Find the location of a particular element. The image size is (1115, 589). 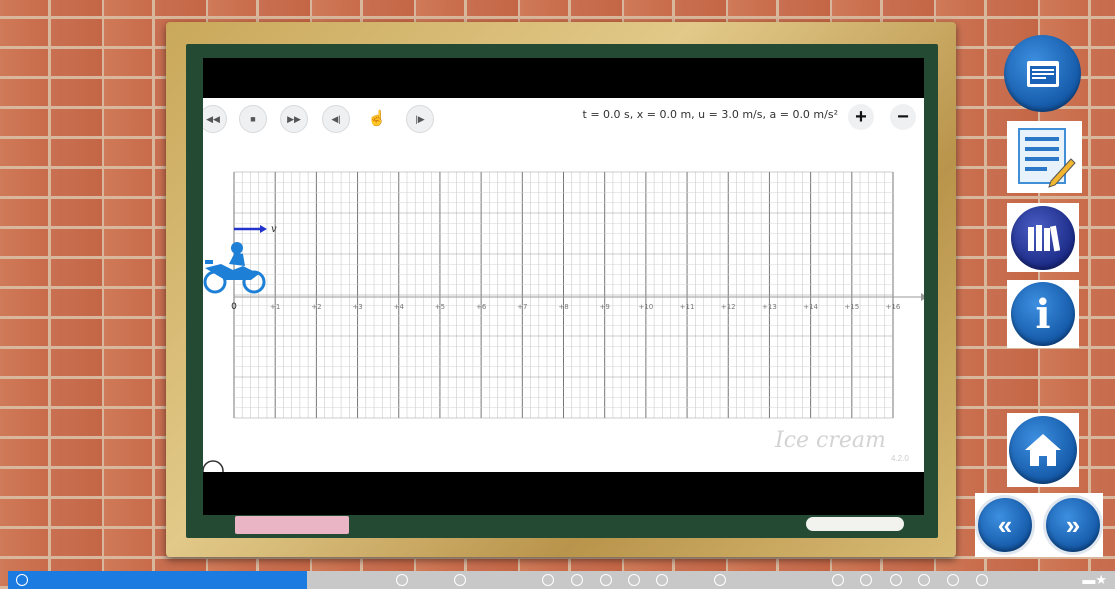

library-icon is located at coordinates (1043, 237).